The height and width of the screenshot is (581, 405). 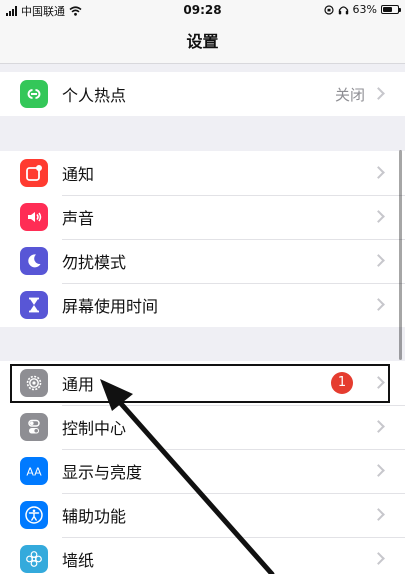 I want to click on settings-group-network: 个人热点 关闭, so click(x=202, y=94).